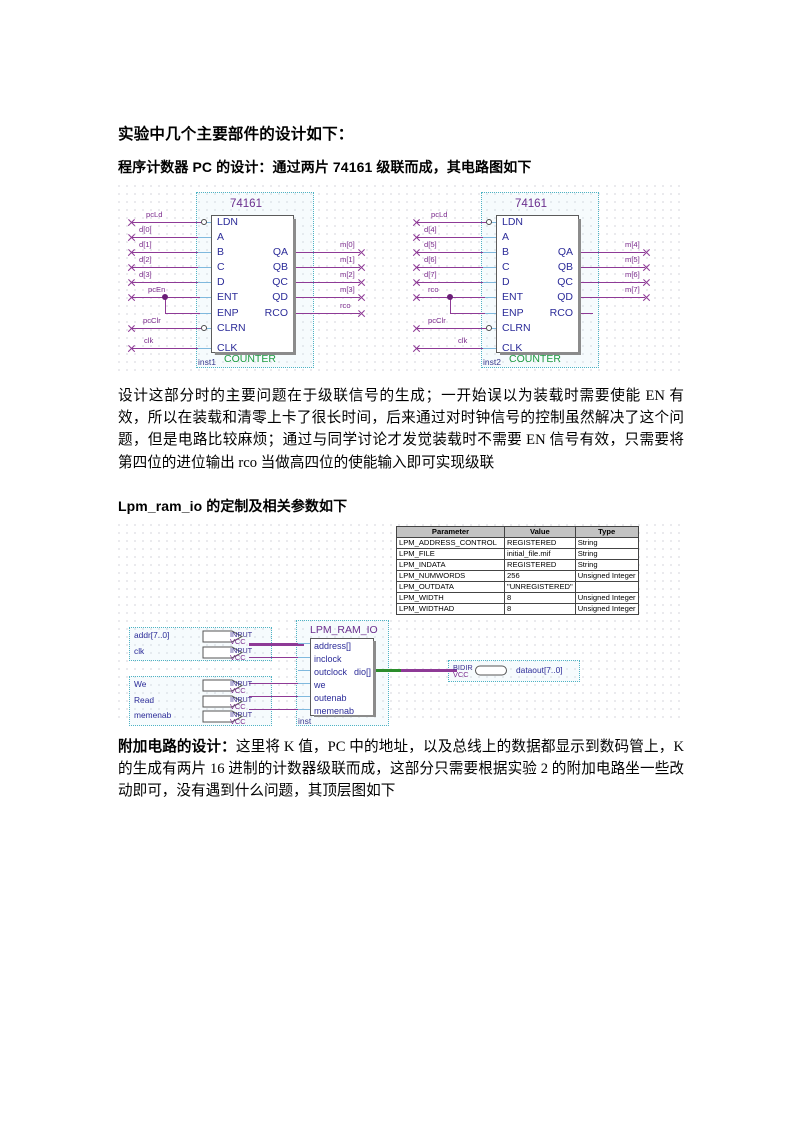 The image size is (800, 1132). What do you see at coordinates (516, 328) in the screenshot?
I see `port-clrn-2: CLRN` at bounding box center [516, 328].